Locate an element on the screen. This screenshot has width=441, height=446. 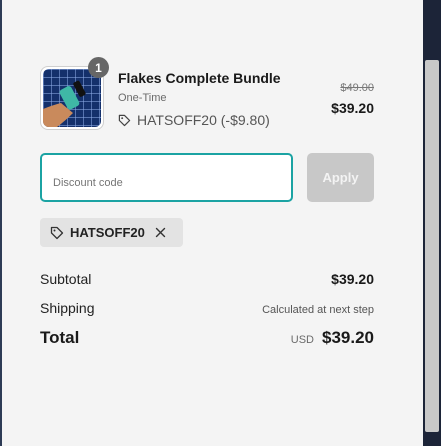
shipping-row: Shipping Calculated at next step is located at coordinates (207, 308).